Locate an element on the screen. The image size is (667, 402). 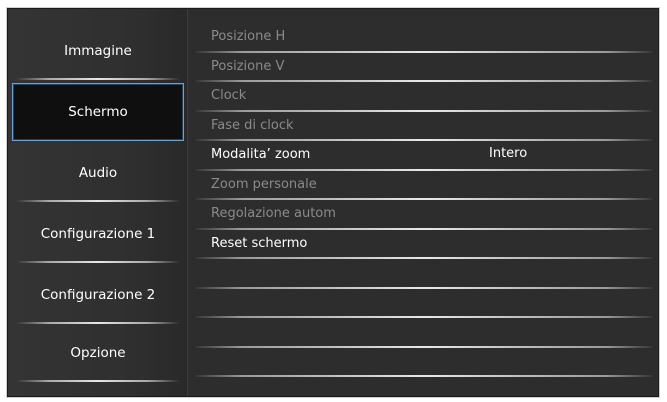
sidebar-item-label: Schermo is located at coordinates (98, 112).